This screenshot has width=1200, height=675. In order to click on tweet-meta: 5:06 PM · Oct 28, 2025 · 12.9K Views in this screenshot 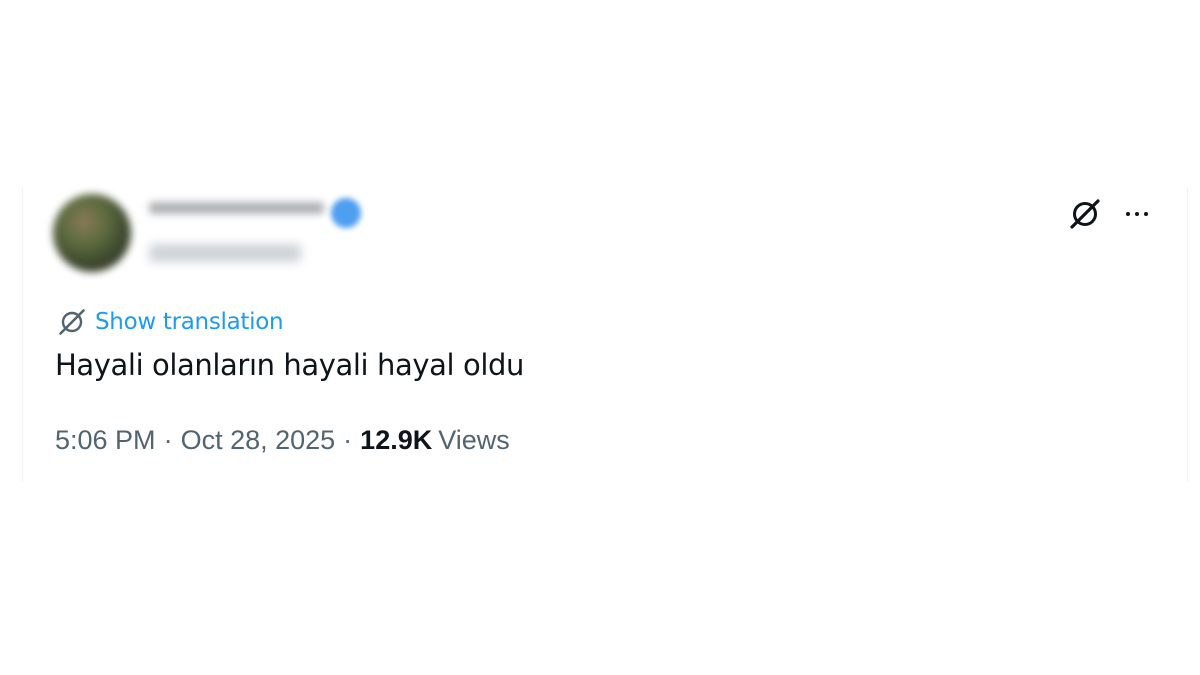, I will do `click(282, 440)`.